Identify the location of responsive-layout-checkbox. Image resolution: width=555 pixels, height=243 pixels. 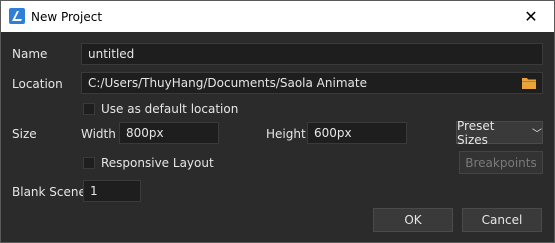
(89, 163).